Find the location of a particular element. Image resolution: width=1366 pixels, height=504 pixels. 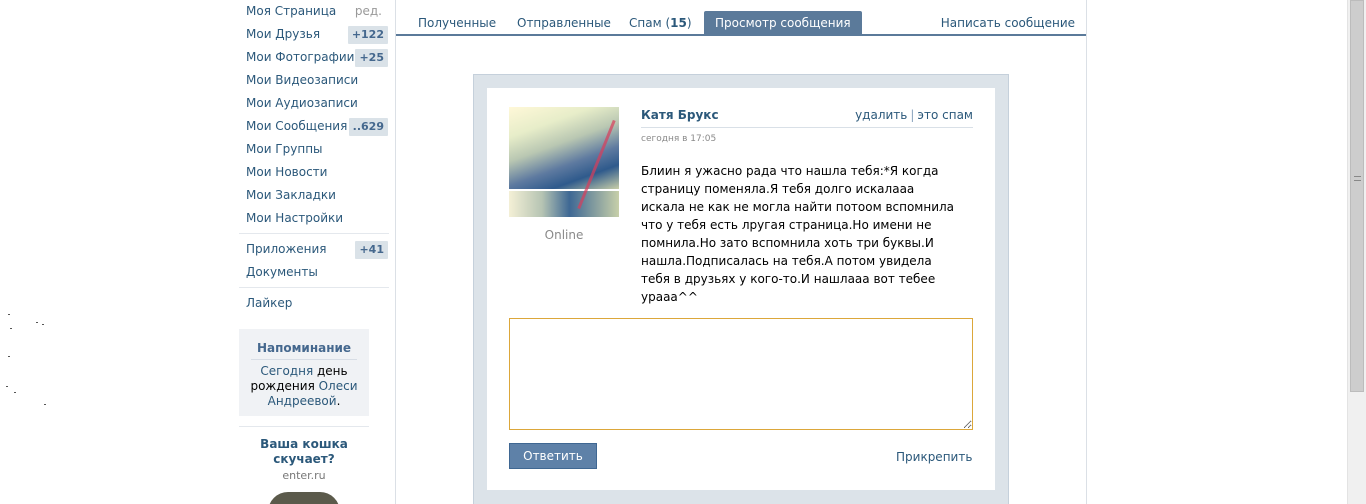

write-message-link: Написать сообщение is located at coordinates (1008, 23).